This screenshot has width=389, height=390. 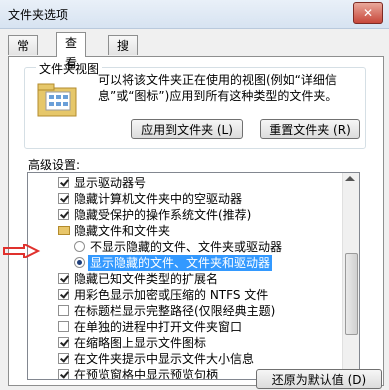 What do you see at coordinates (194, 14) in the screenshot?
I see `title-bar: 文件夹选项 ✕` at bounding box center [194, 14].